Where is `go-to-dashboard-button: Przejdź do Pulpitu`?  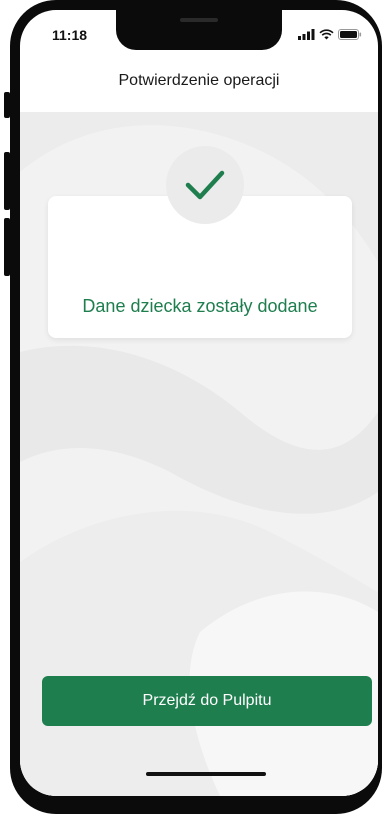
go-to-dashboard-button: Przejdź do Pulpitu is located at coordinates (207, 701).